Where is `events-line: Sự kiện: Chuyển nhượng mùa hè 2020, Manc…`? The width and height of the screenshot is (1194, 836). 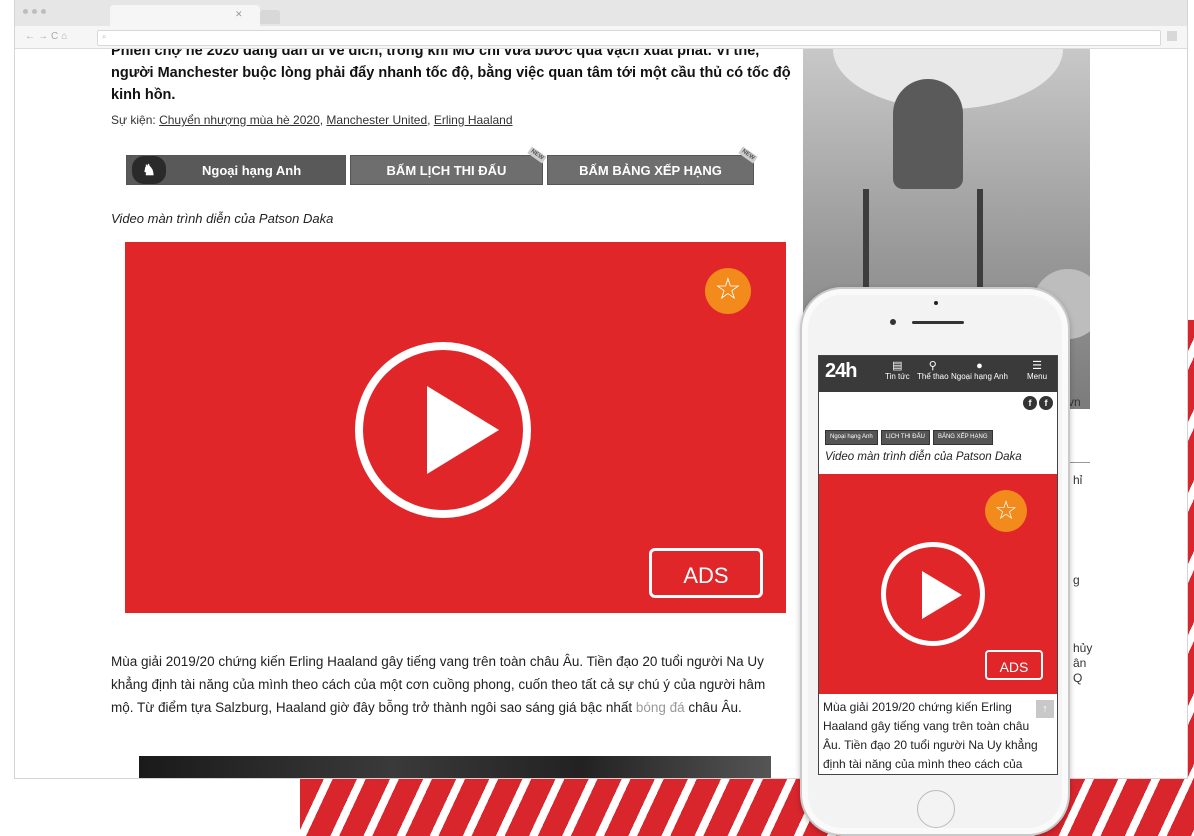
events-line: Sự kiện: Chuyển nhượng mùa hè 2020, Manc… is located at coordinates (312, 120).